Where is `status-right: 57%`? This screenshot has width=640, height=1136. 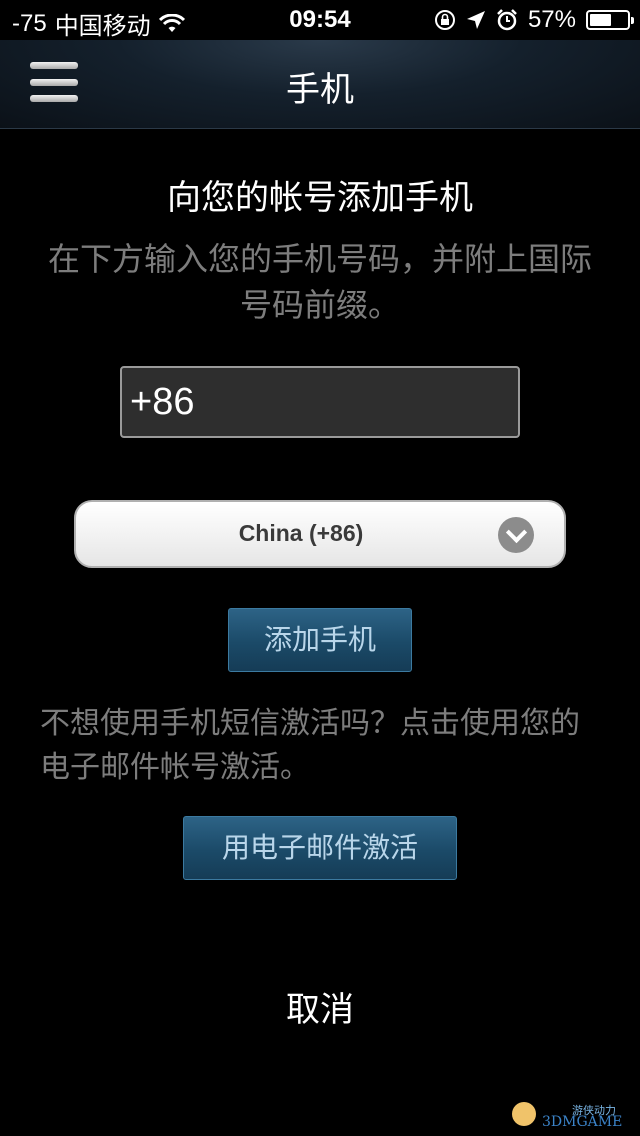
status-right: 57% is located at coordinates (534, 20).